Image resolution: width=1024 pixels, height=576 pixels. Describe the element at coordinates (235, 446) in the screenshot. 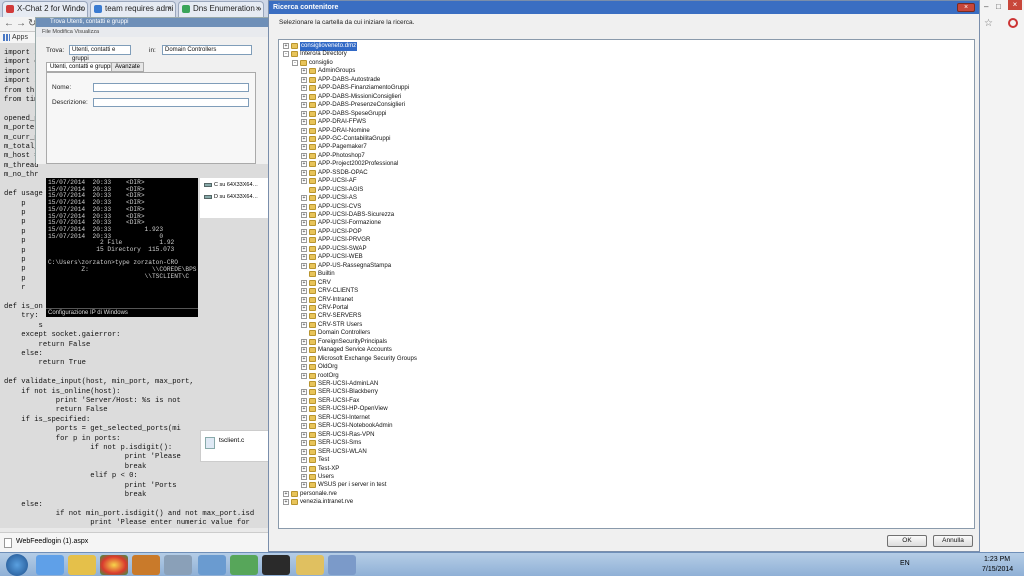

I see `tsclient-item: tsclient.c` at that location.